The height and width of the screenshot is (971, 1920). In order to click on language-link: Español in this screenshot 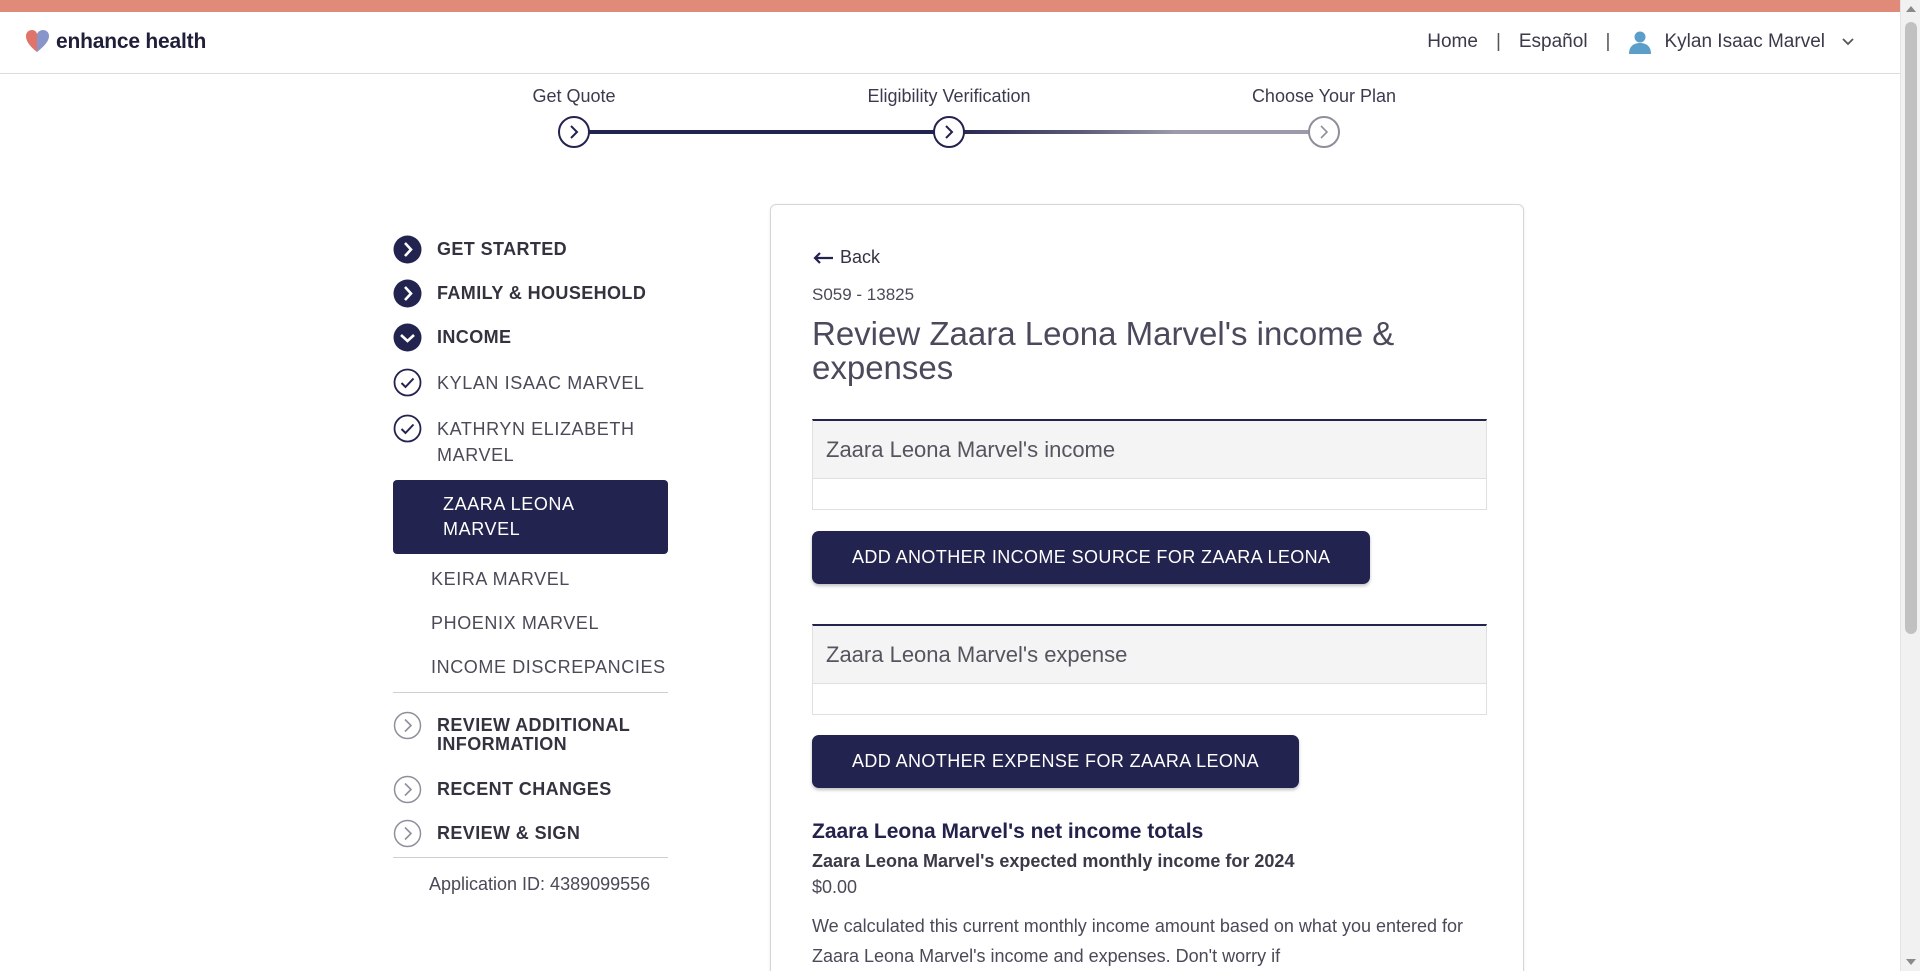, I will do `click(1553, 42)`.